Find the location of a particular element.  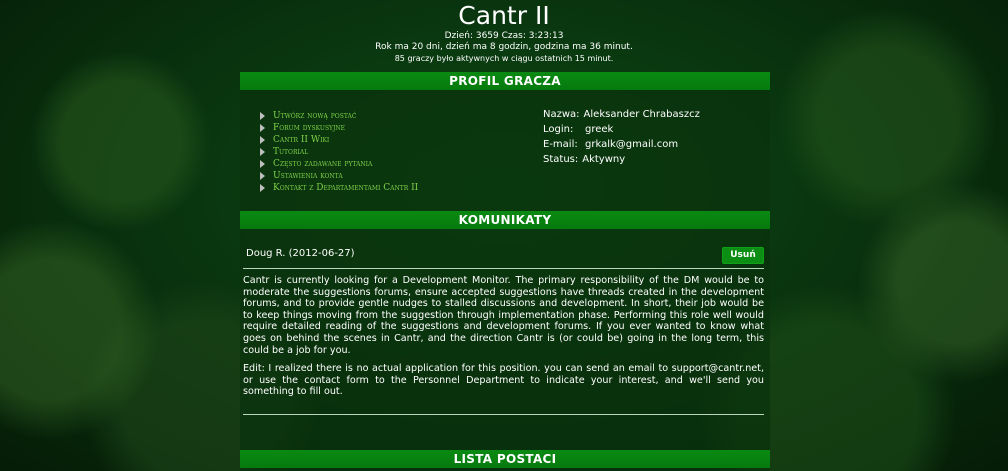

menu-item-account-settings: Ustawienia konta is located at coordinates (339, 176).